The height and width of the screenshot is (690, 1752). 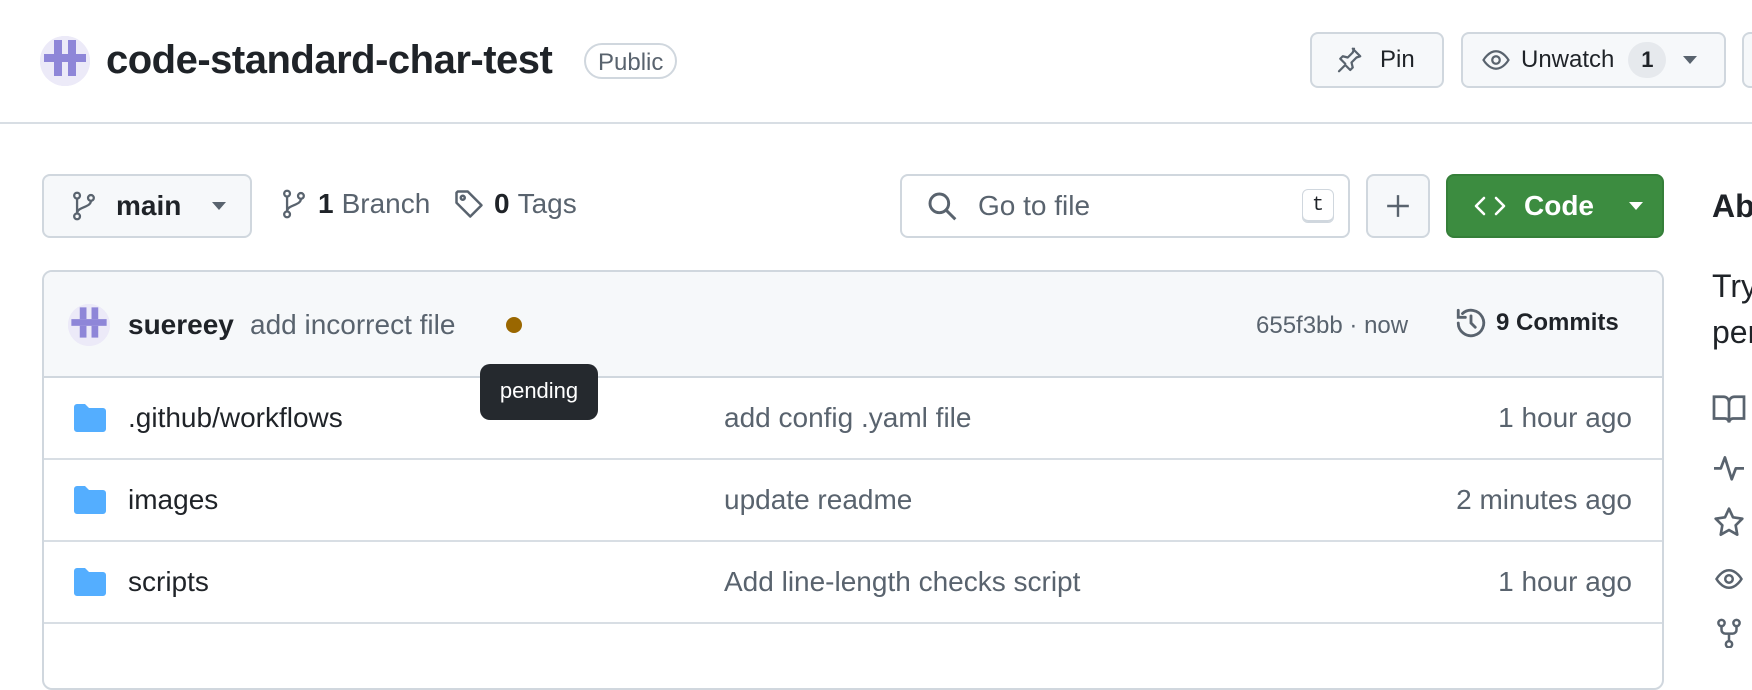 I want to click on unwatch-button: Unwatch 1, so click(x=1593, y=60).